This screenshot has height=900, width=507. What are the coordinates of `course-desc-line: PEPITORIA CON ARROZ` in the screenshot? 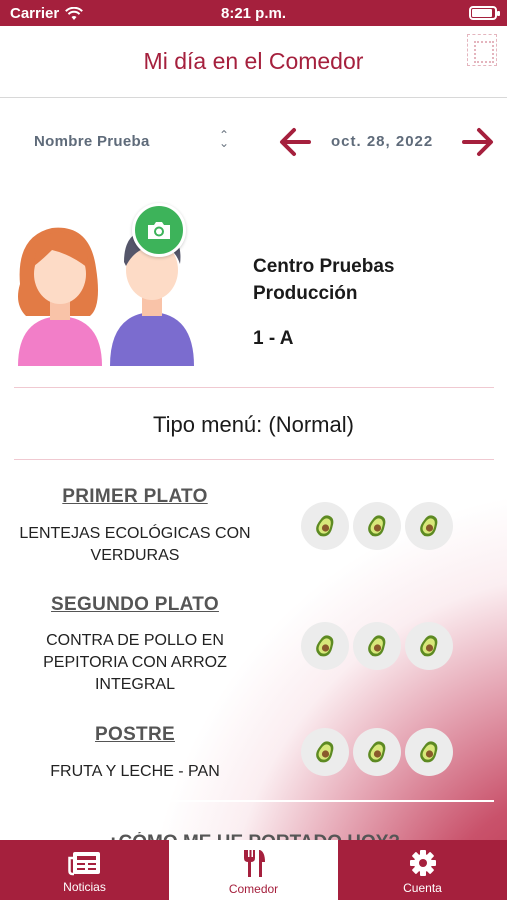 It's located at (135, 662).